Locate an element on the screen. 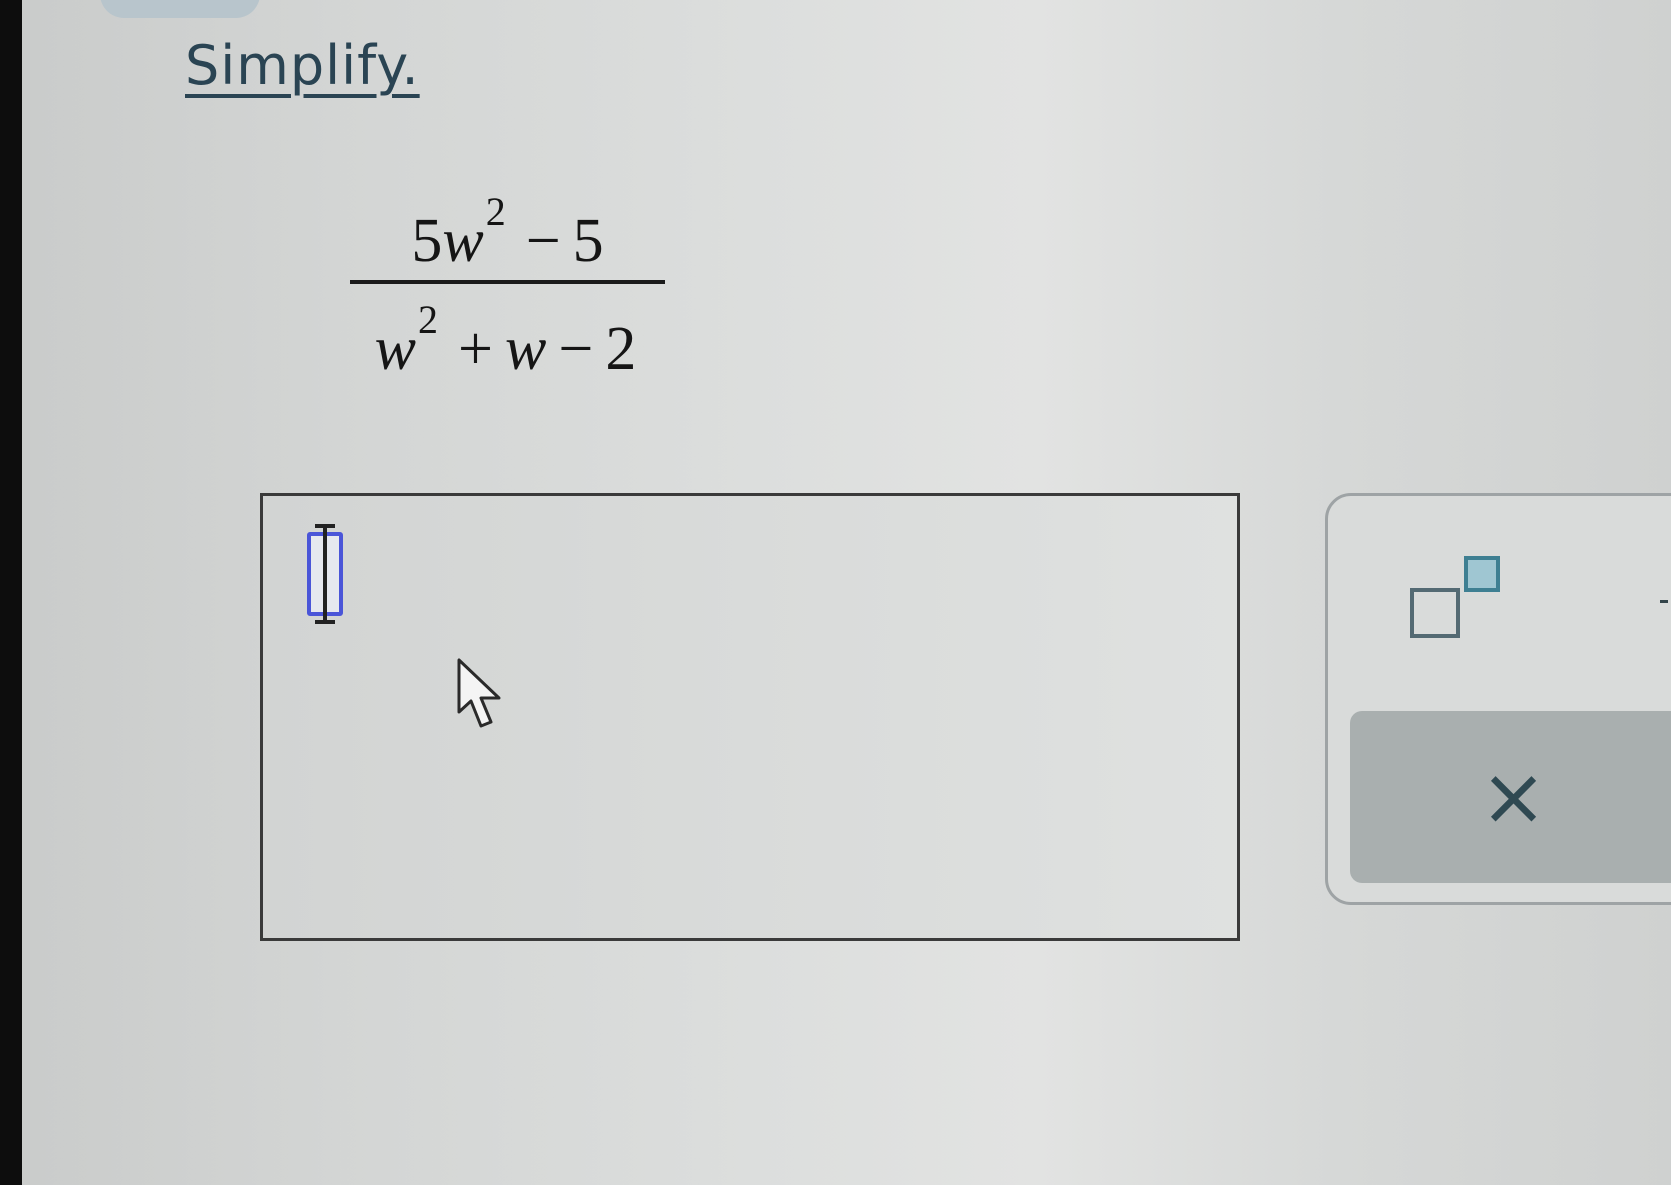  superscript-button is located at coordinates (1453, 601).